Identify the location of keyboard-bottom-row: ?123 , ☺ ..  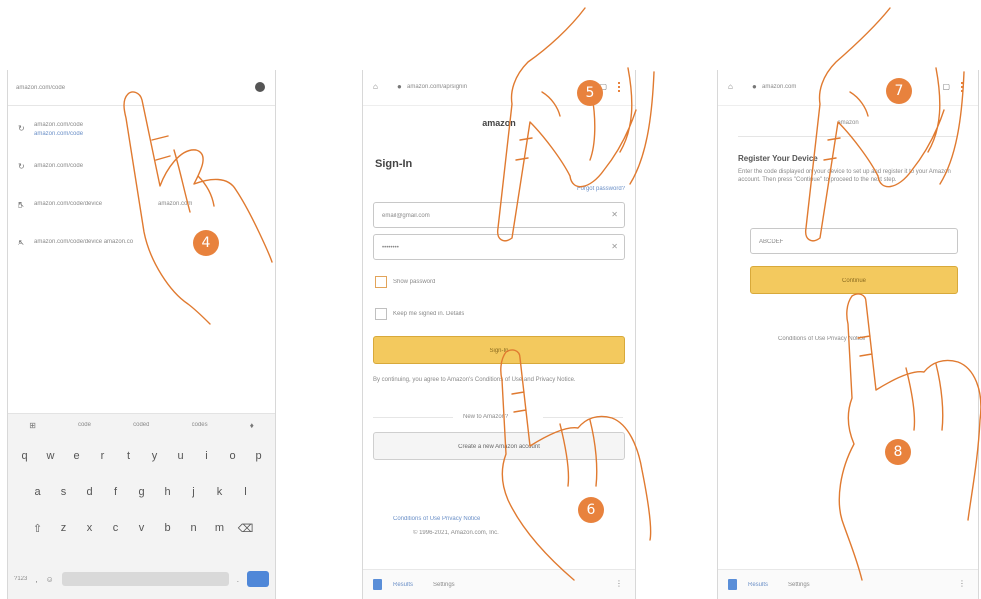
(141, 579).